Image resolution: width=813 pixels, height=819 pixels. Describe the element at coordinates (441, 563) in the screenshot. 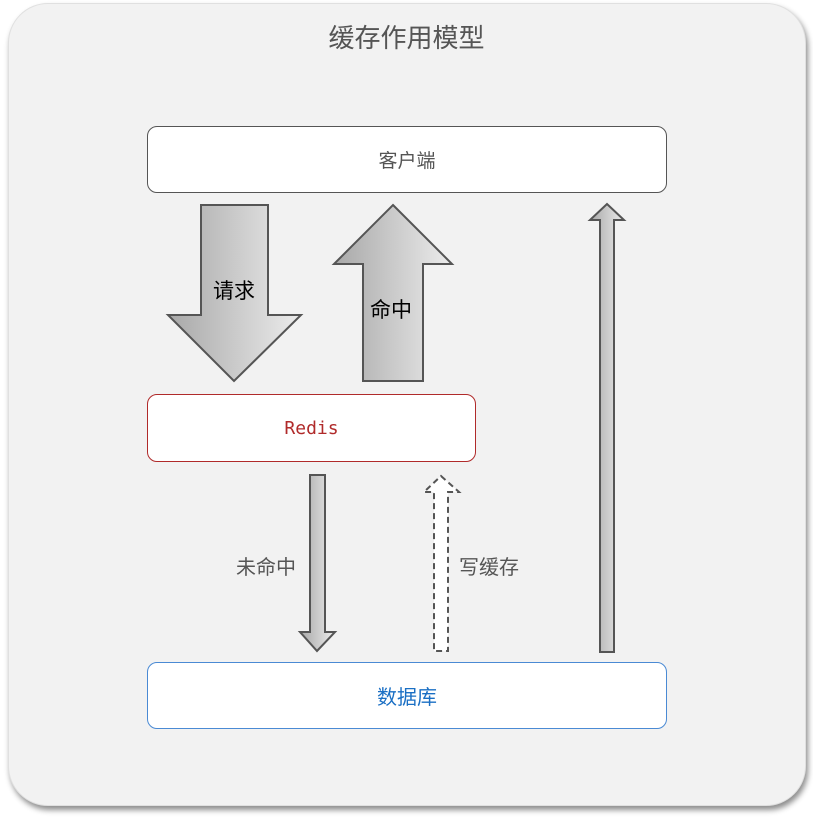

I see `write-cache-arrow` at that location.